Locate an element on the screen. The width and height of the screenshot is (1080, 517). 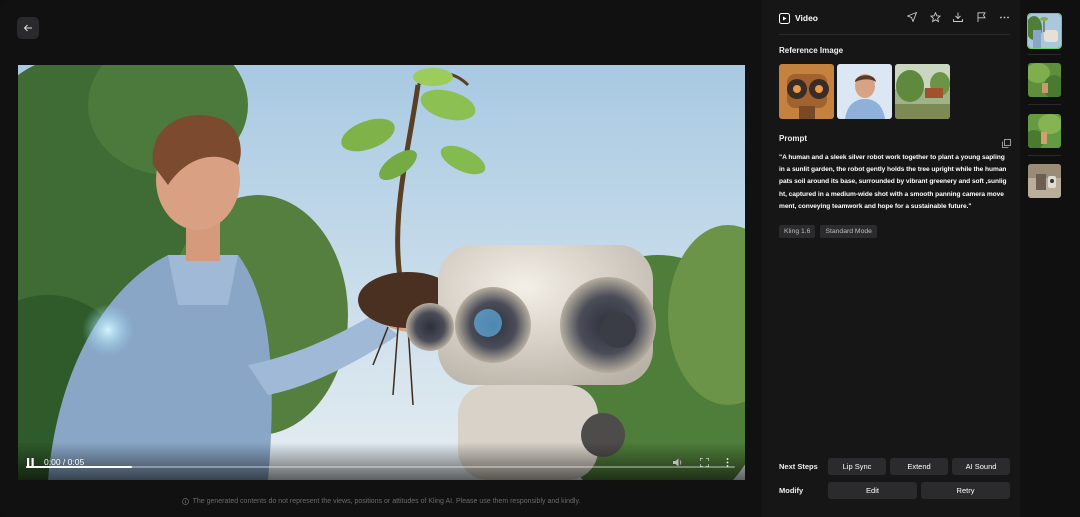
back-button is located at coordinates (28, 28).